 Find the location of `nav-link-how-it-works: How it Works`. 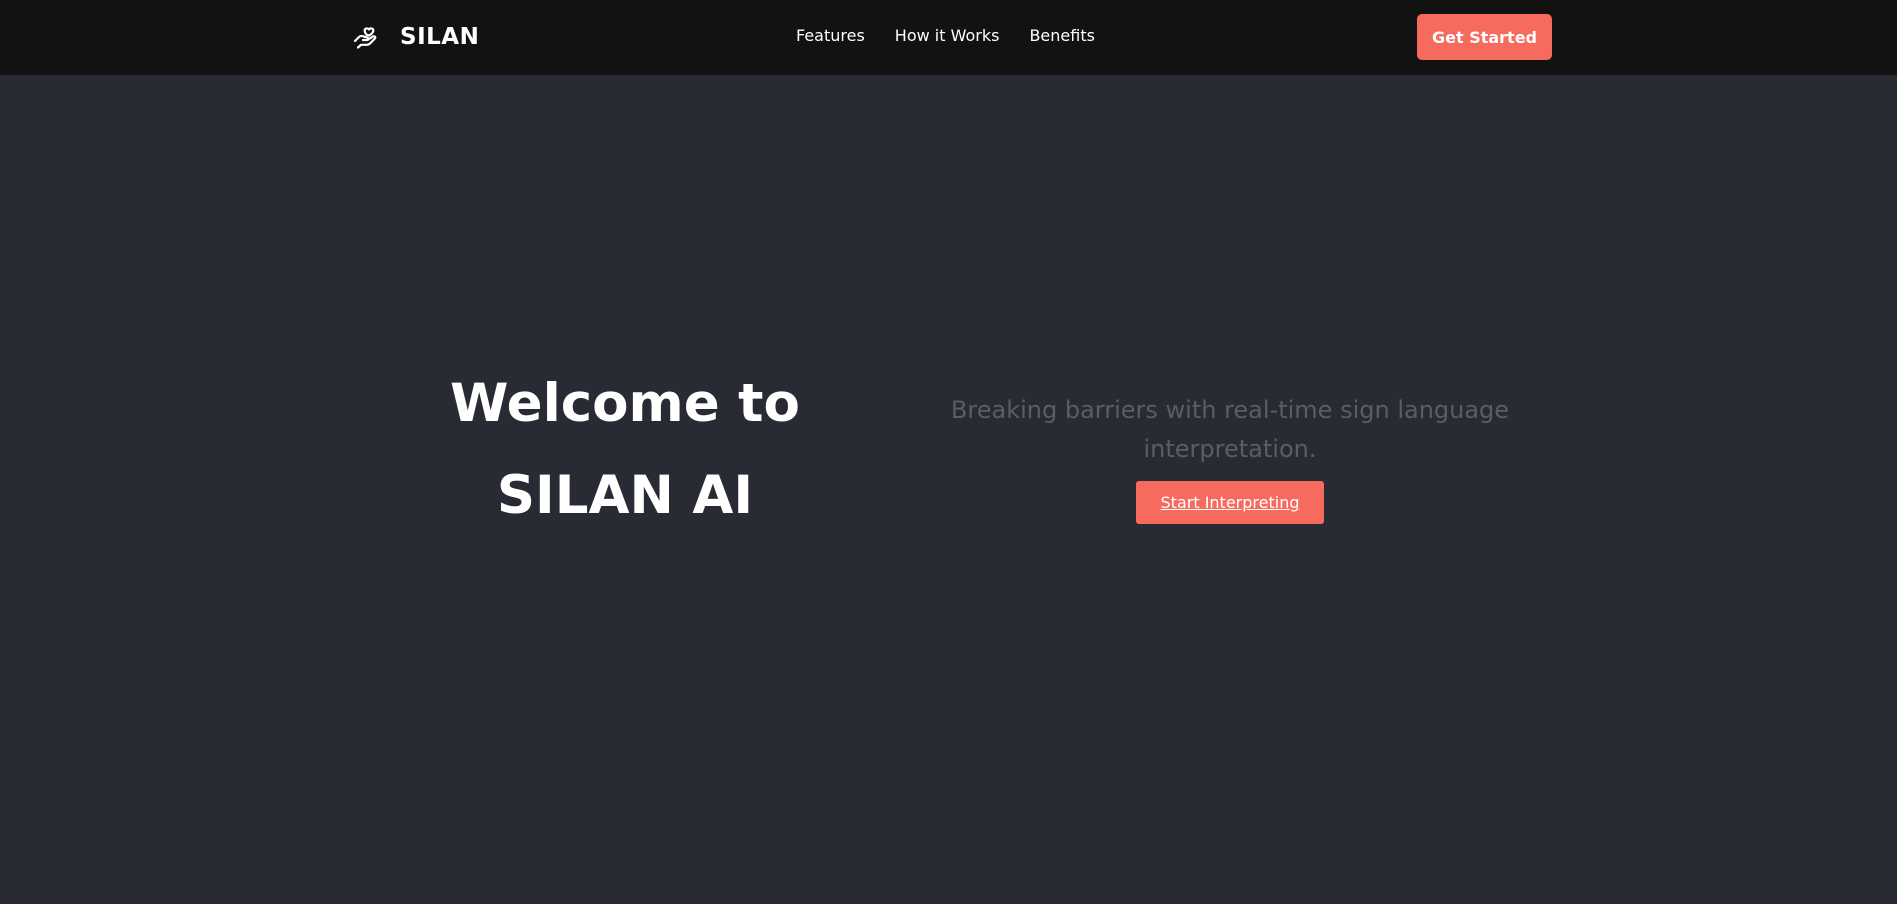

nav-link-how-it-works: How it Works is located at coordinates (947, 35).